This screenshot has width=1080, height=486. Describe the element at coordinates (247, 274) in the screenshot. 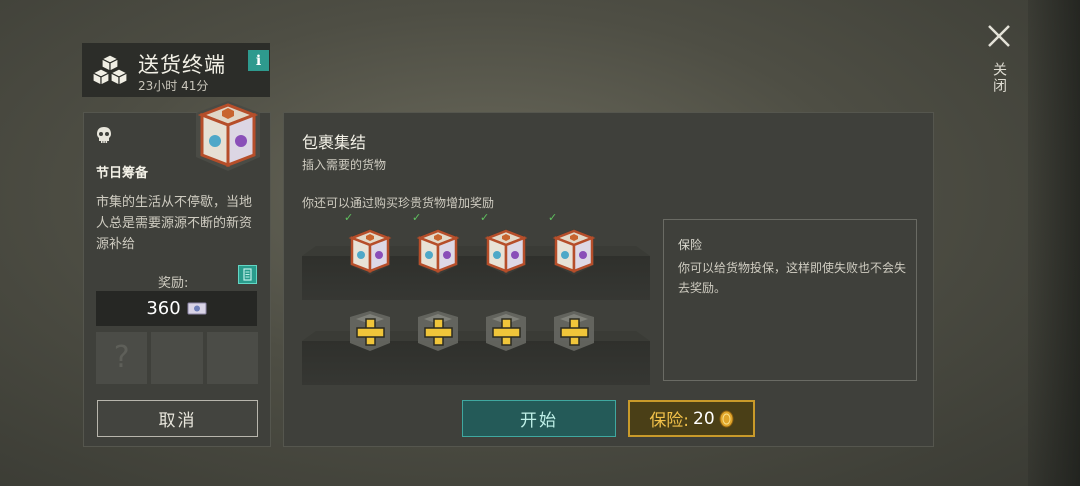

I see `reward-info-icon` at that location.